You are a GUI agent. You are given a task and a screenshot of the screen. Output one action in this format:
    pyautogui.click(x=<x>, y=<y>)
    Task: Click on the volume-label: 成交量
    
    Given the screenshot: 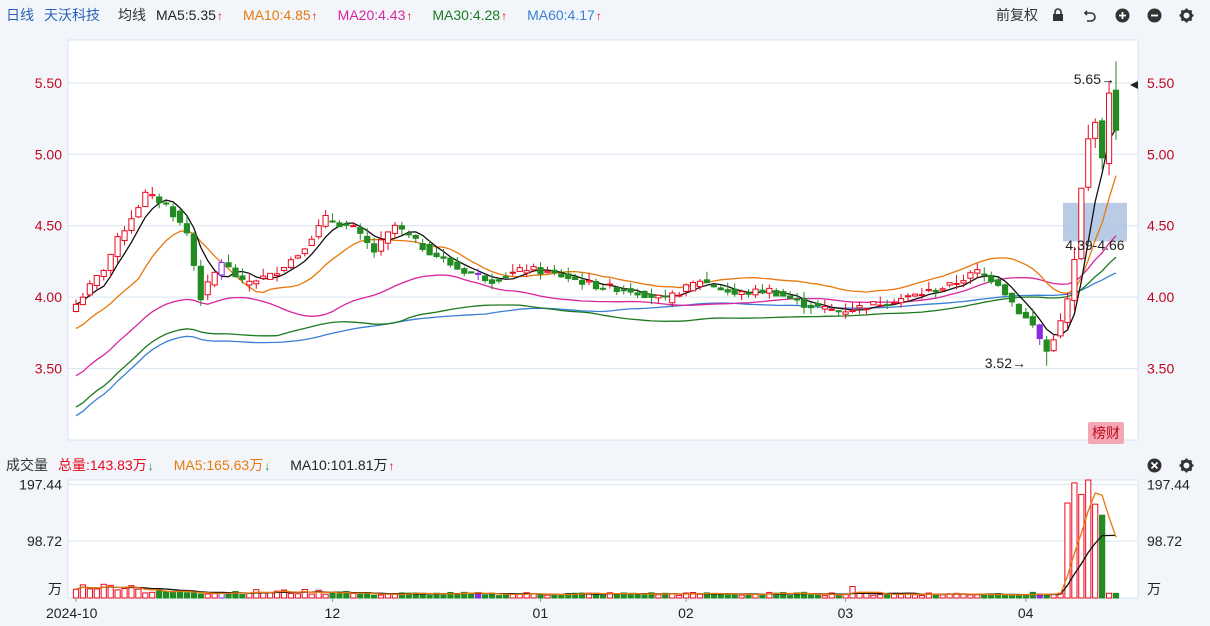 What is the action you would take?
    pyautogui.click(x=27, y=465)
    